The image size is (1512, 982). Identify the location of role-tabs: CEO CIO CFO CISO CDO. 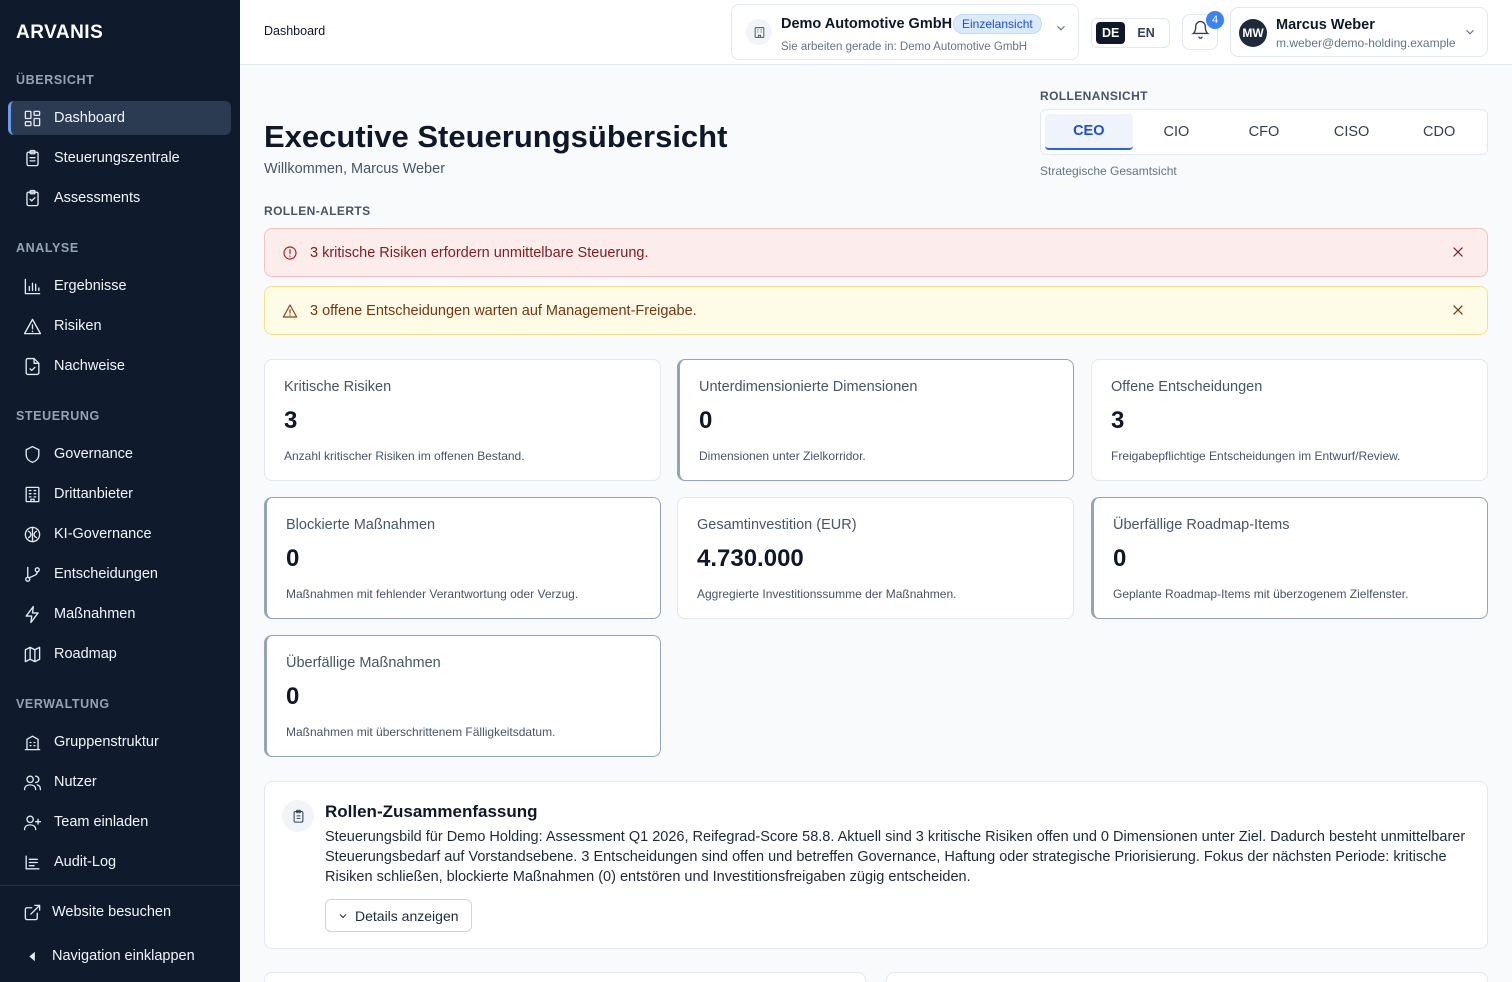
(1264, 132).